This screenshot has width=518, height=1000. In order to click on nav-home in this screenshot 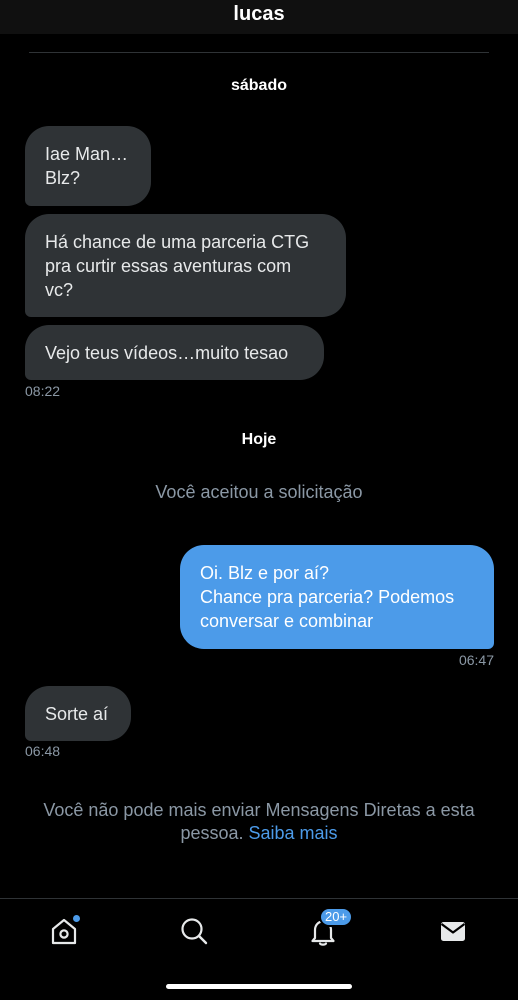, I will do `click(64, 931)`.